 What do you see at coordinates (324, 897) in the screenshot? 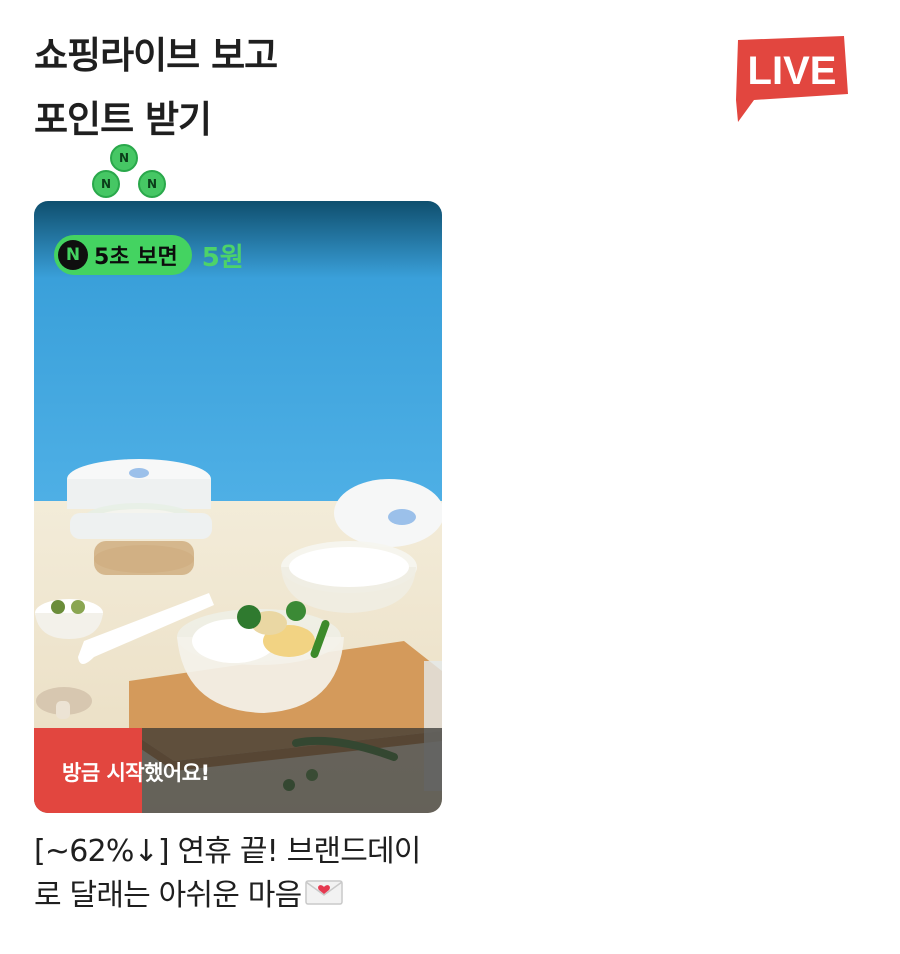
I see `love-letter-icon` at bounding box center [324, 897].